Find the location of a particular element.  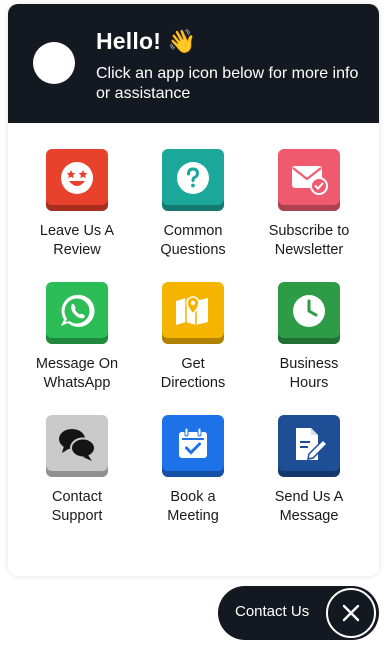

app-label-line2: Message is located at coordinates (309, 516).